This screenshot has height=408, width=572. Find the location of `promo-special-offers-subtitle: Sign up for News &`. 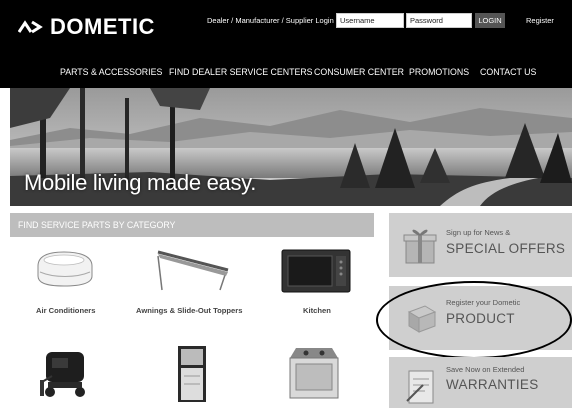

promo-special-offers-subtitle: Sign up for News & is located at coordinates (478, 232).